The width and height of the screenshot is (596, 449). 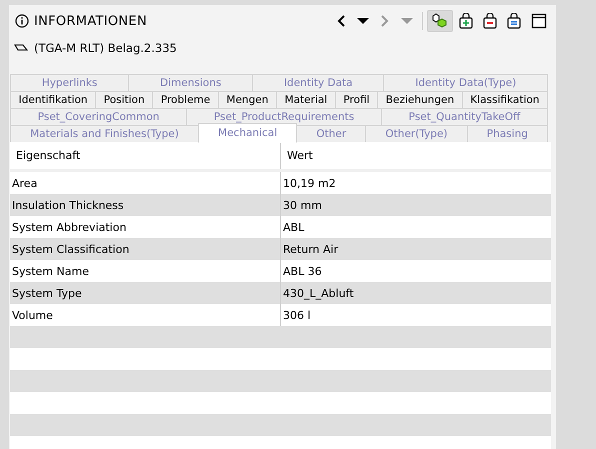 What do you see at coordinates (356, 100) in the screenshot?
I see `tab: Profil` at bounding box center [356, 100].